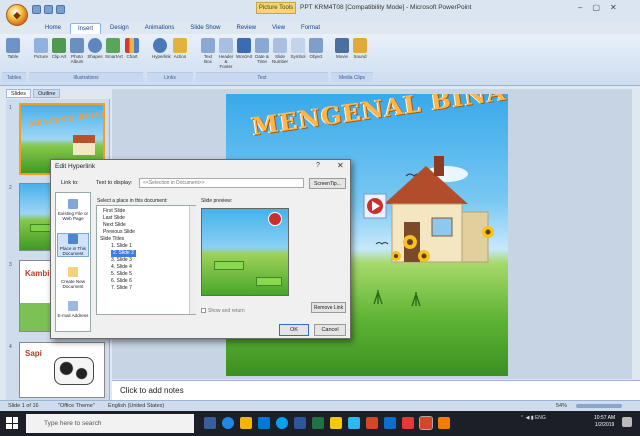  What do you see at coordinates (59, 48) in the screenshot?
I see `clip-art-button: Clip Art` at bounding box center [59, 48].